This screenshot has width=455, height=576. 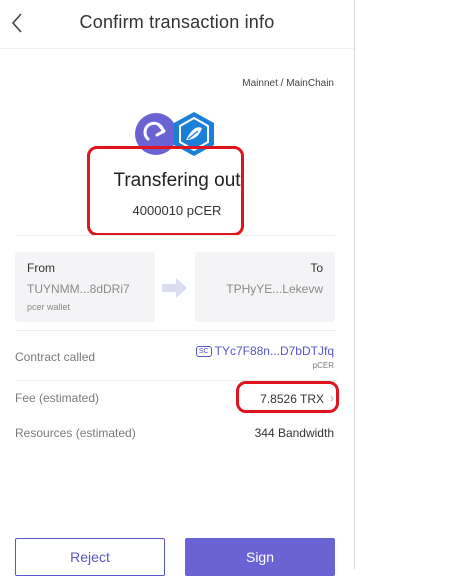 I want to click on reject-button: Reject, so click(x=90, y=557).